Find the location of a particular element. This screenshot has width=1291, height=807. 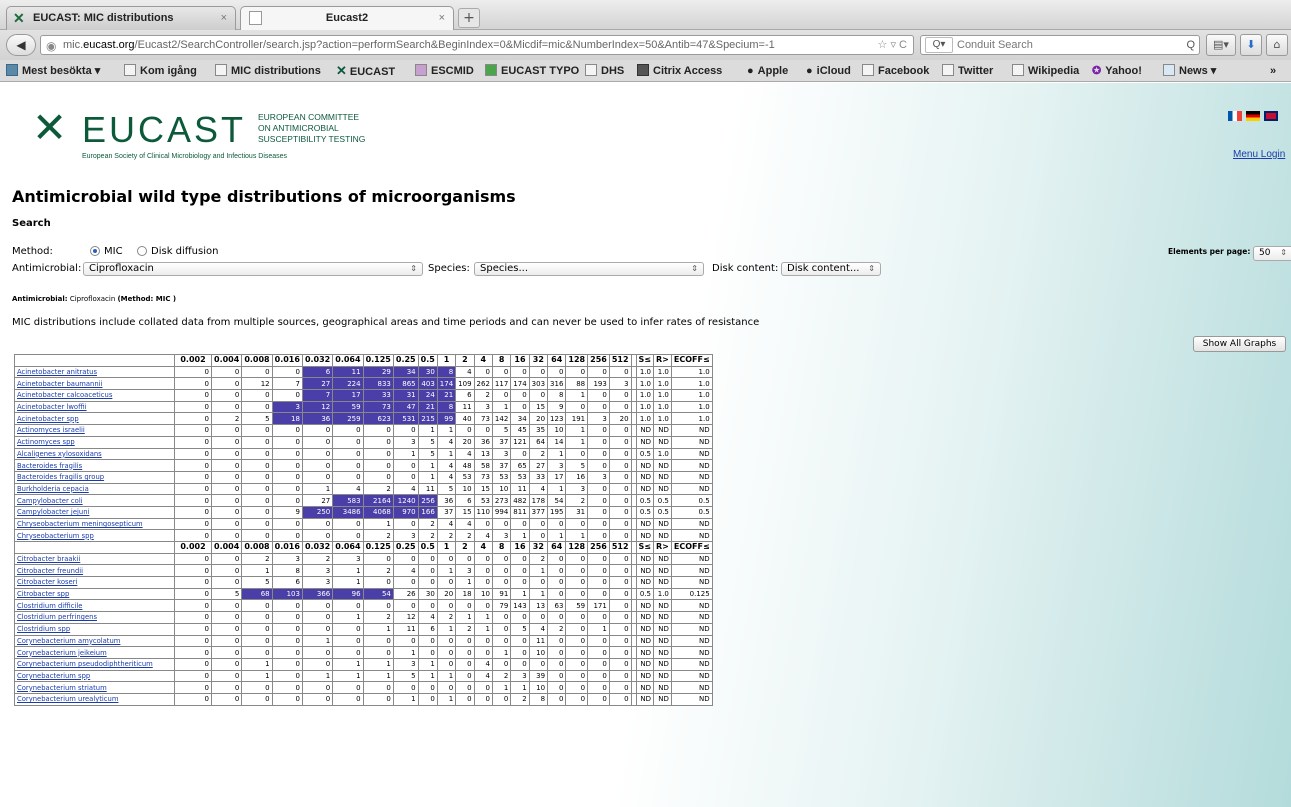

mic-count-cell: 88 is located at coordinates (577, 384).